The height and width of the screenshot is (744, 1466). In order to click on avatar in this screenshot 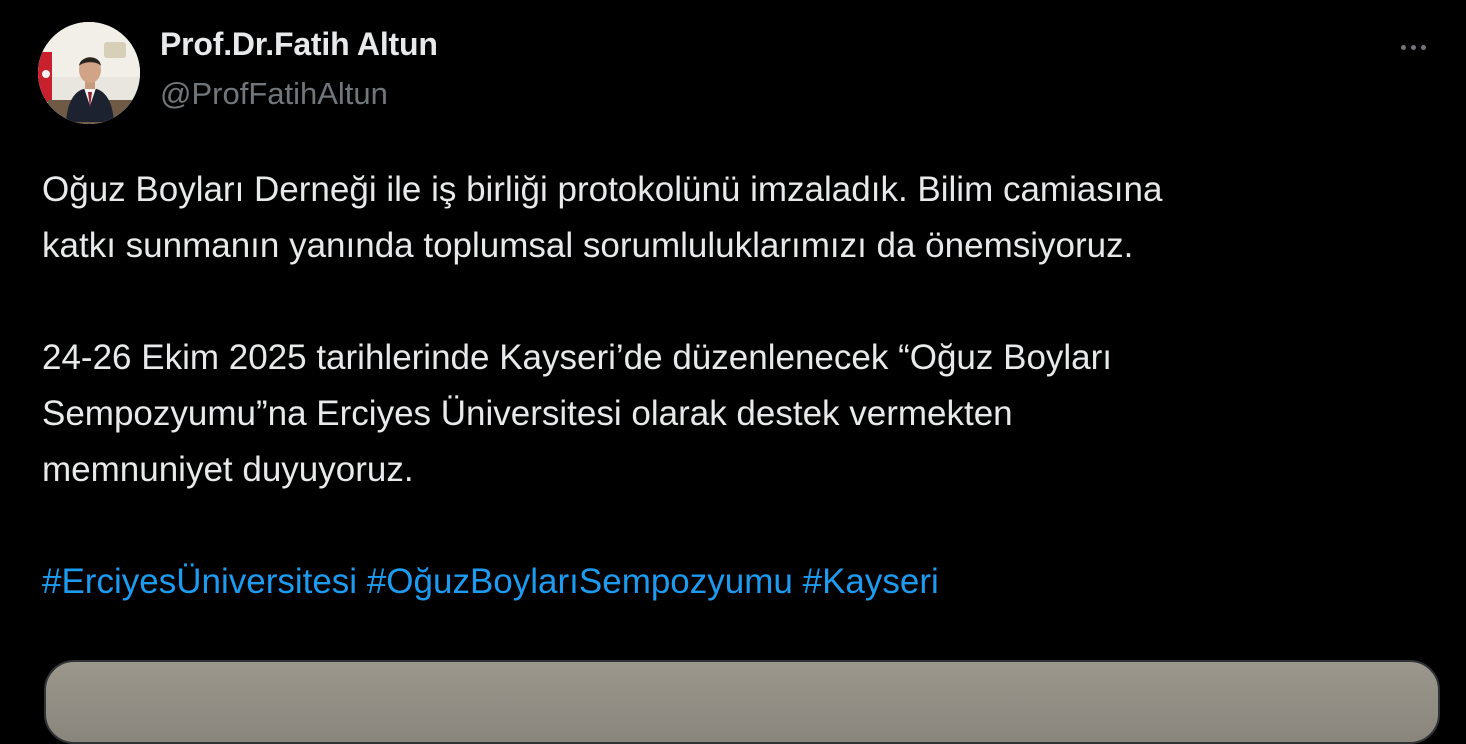, I will do `click(89, 73)`.